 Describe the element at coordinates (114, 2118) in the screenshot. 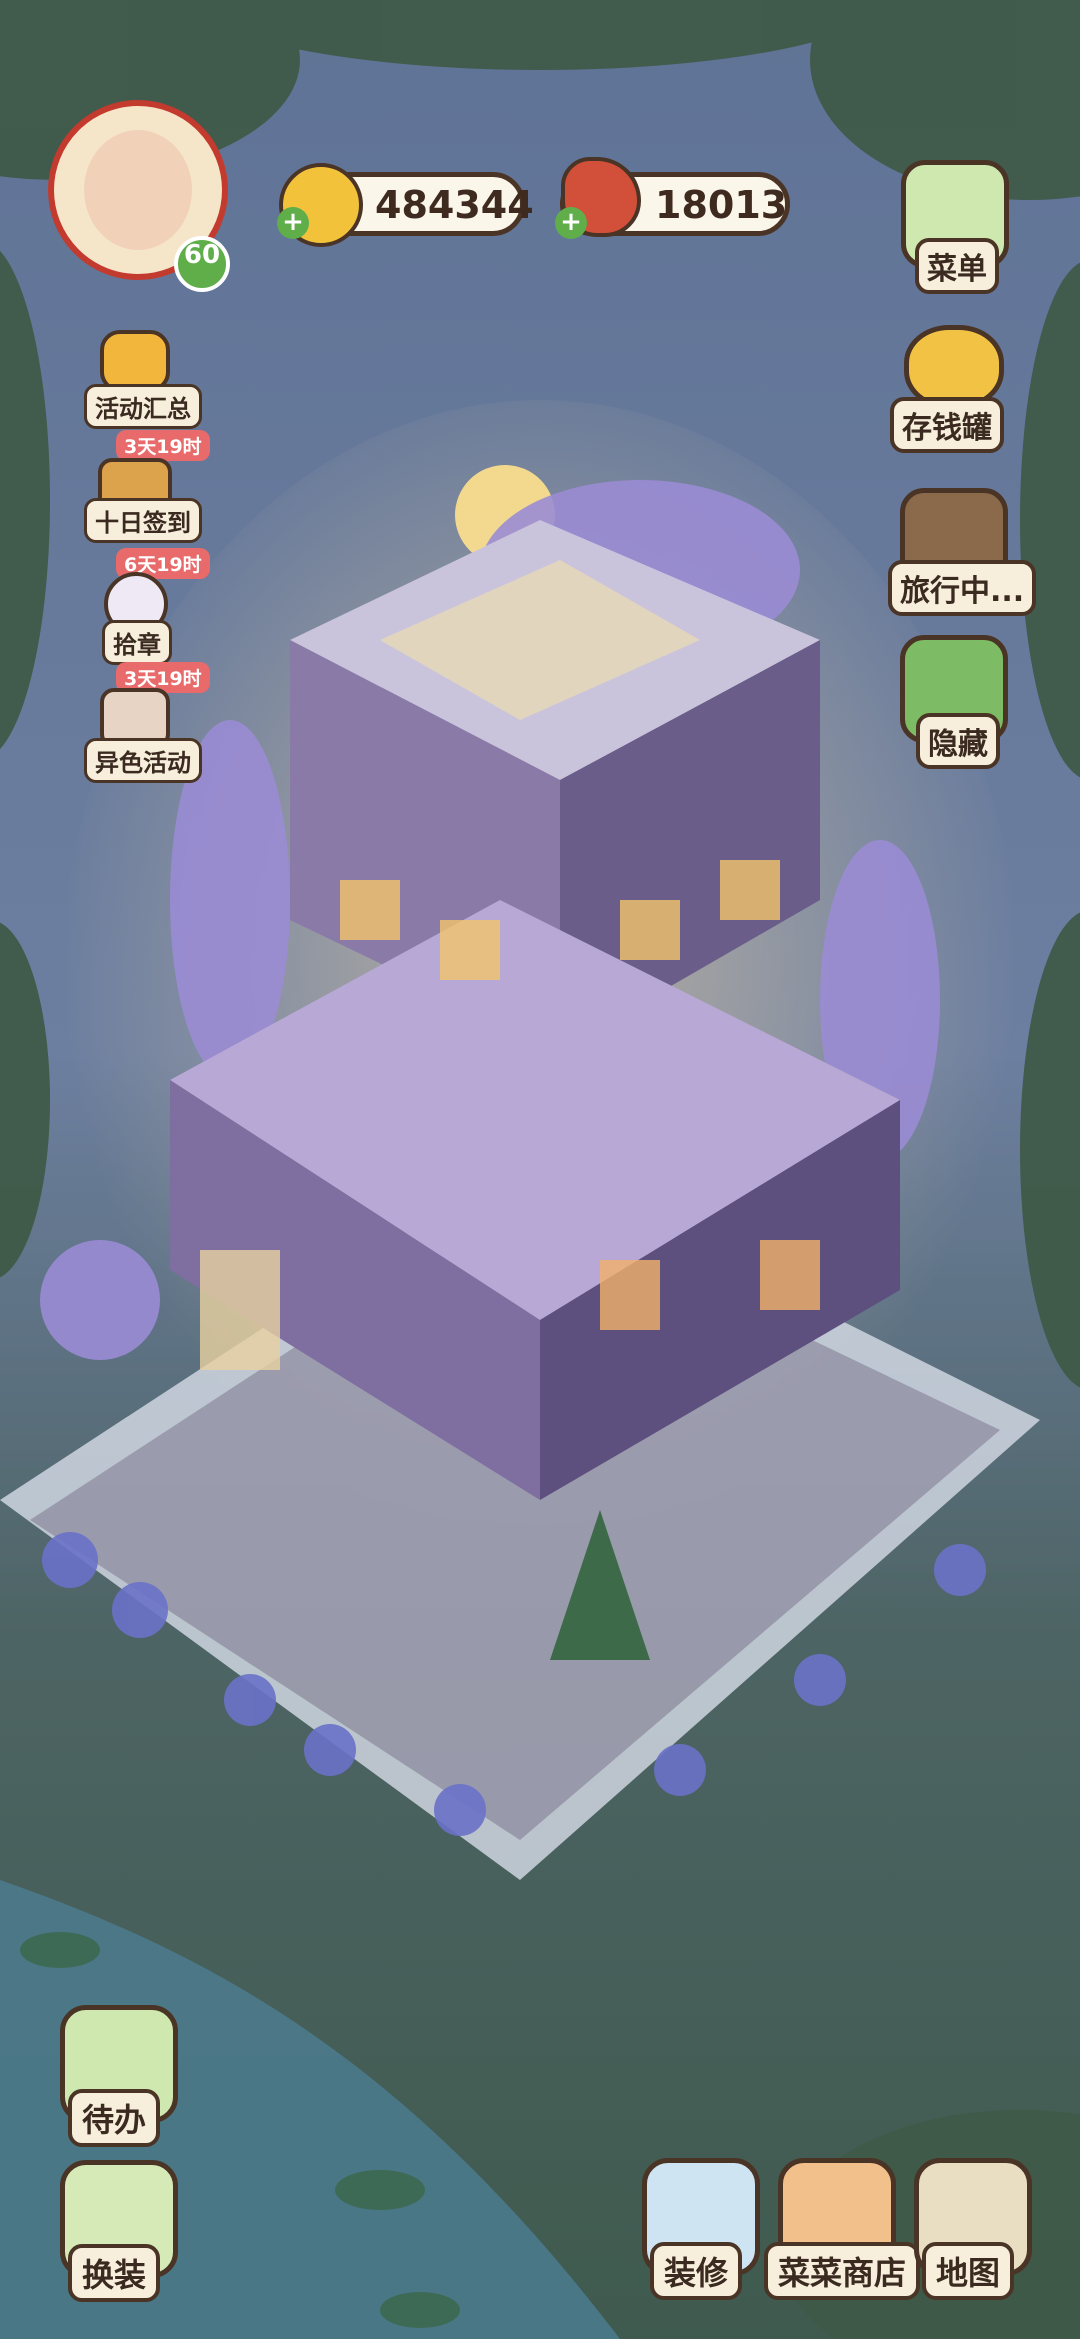

I see `todo-label: 待办` at that location.